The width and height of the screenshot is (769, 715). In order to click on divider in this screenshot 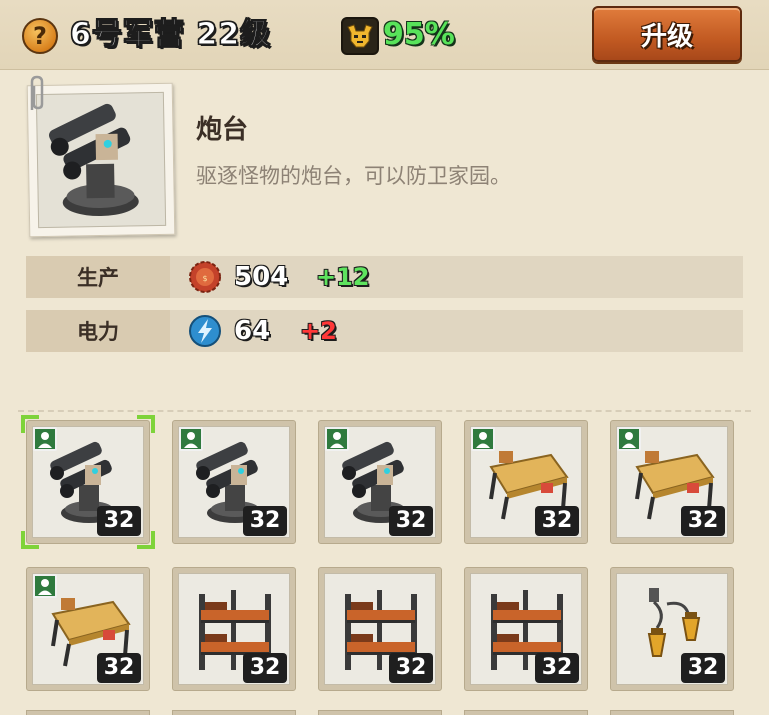, I will do `click(384, 411)`.